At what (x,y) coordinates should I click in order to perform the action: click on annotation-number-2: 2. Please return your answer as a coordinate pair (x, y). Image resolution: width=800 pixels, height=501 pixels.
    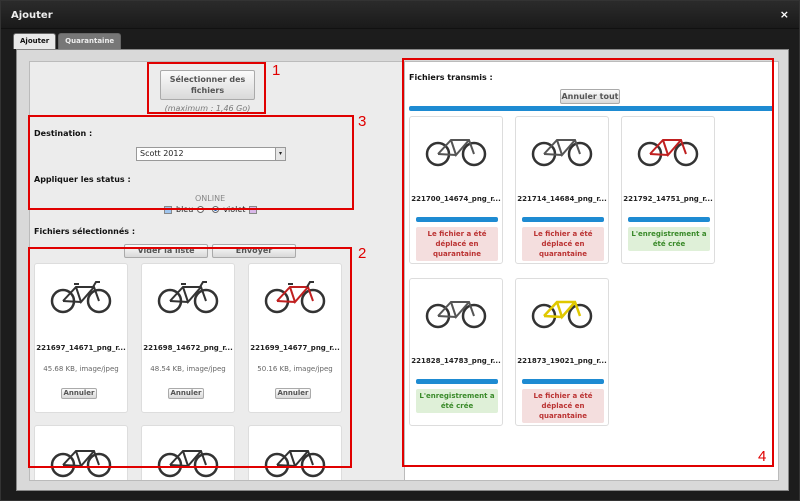
    Looking at the image, I should click on (362, 253).